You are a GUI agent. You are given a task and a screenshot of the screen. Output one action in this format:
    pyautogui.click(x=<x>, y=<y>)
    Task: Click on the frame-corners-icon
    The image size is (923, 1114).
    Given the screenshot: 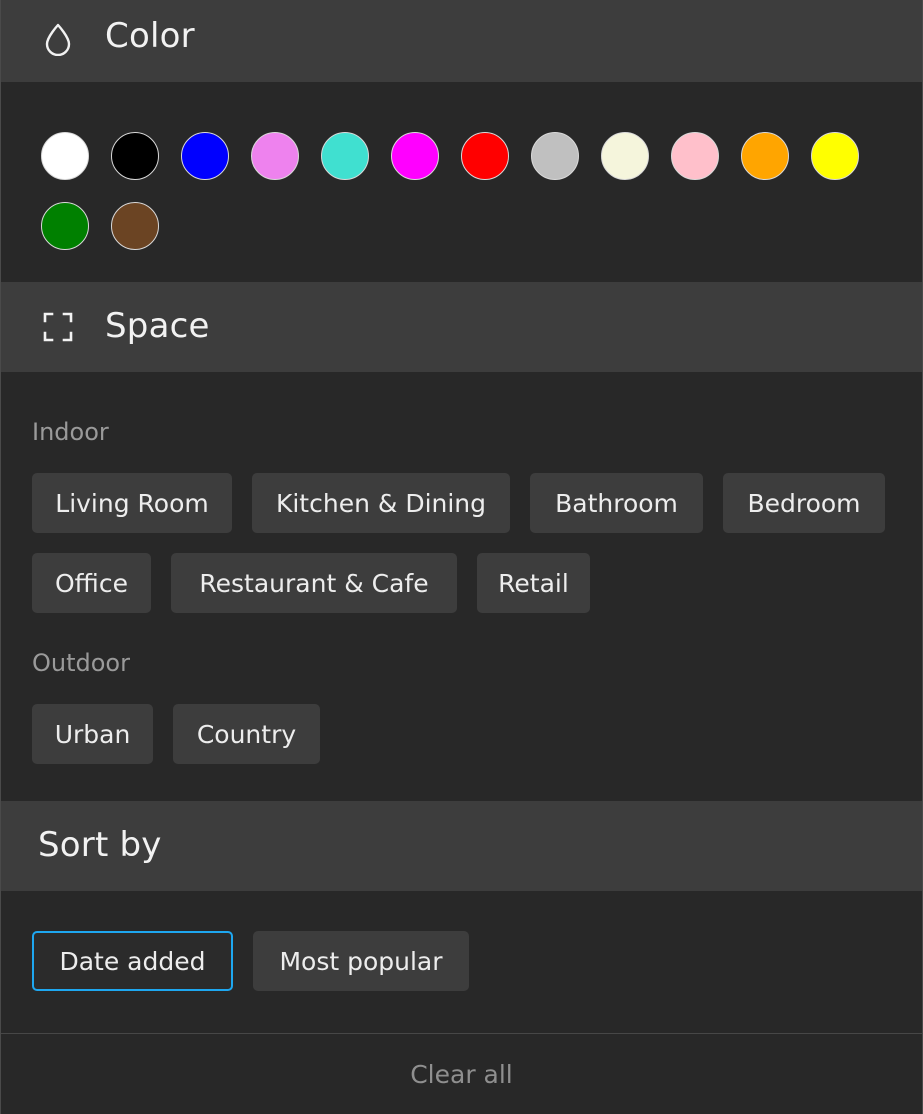 What is the action you would take?
    pyautogui.click(x=58, y=327)
    